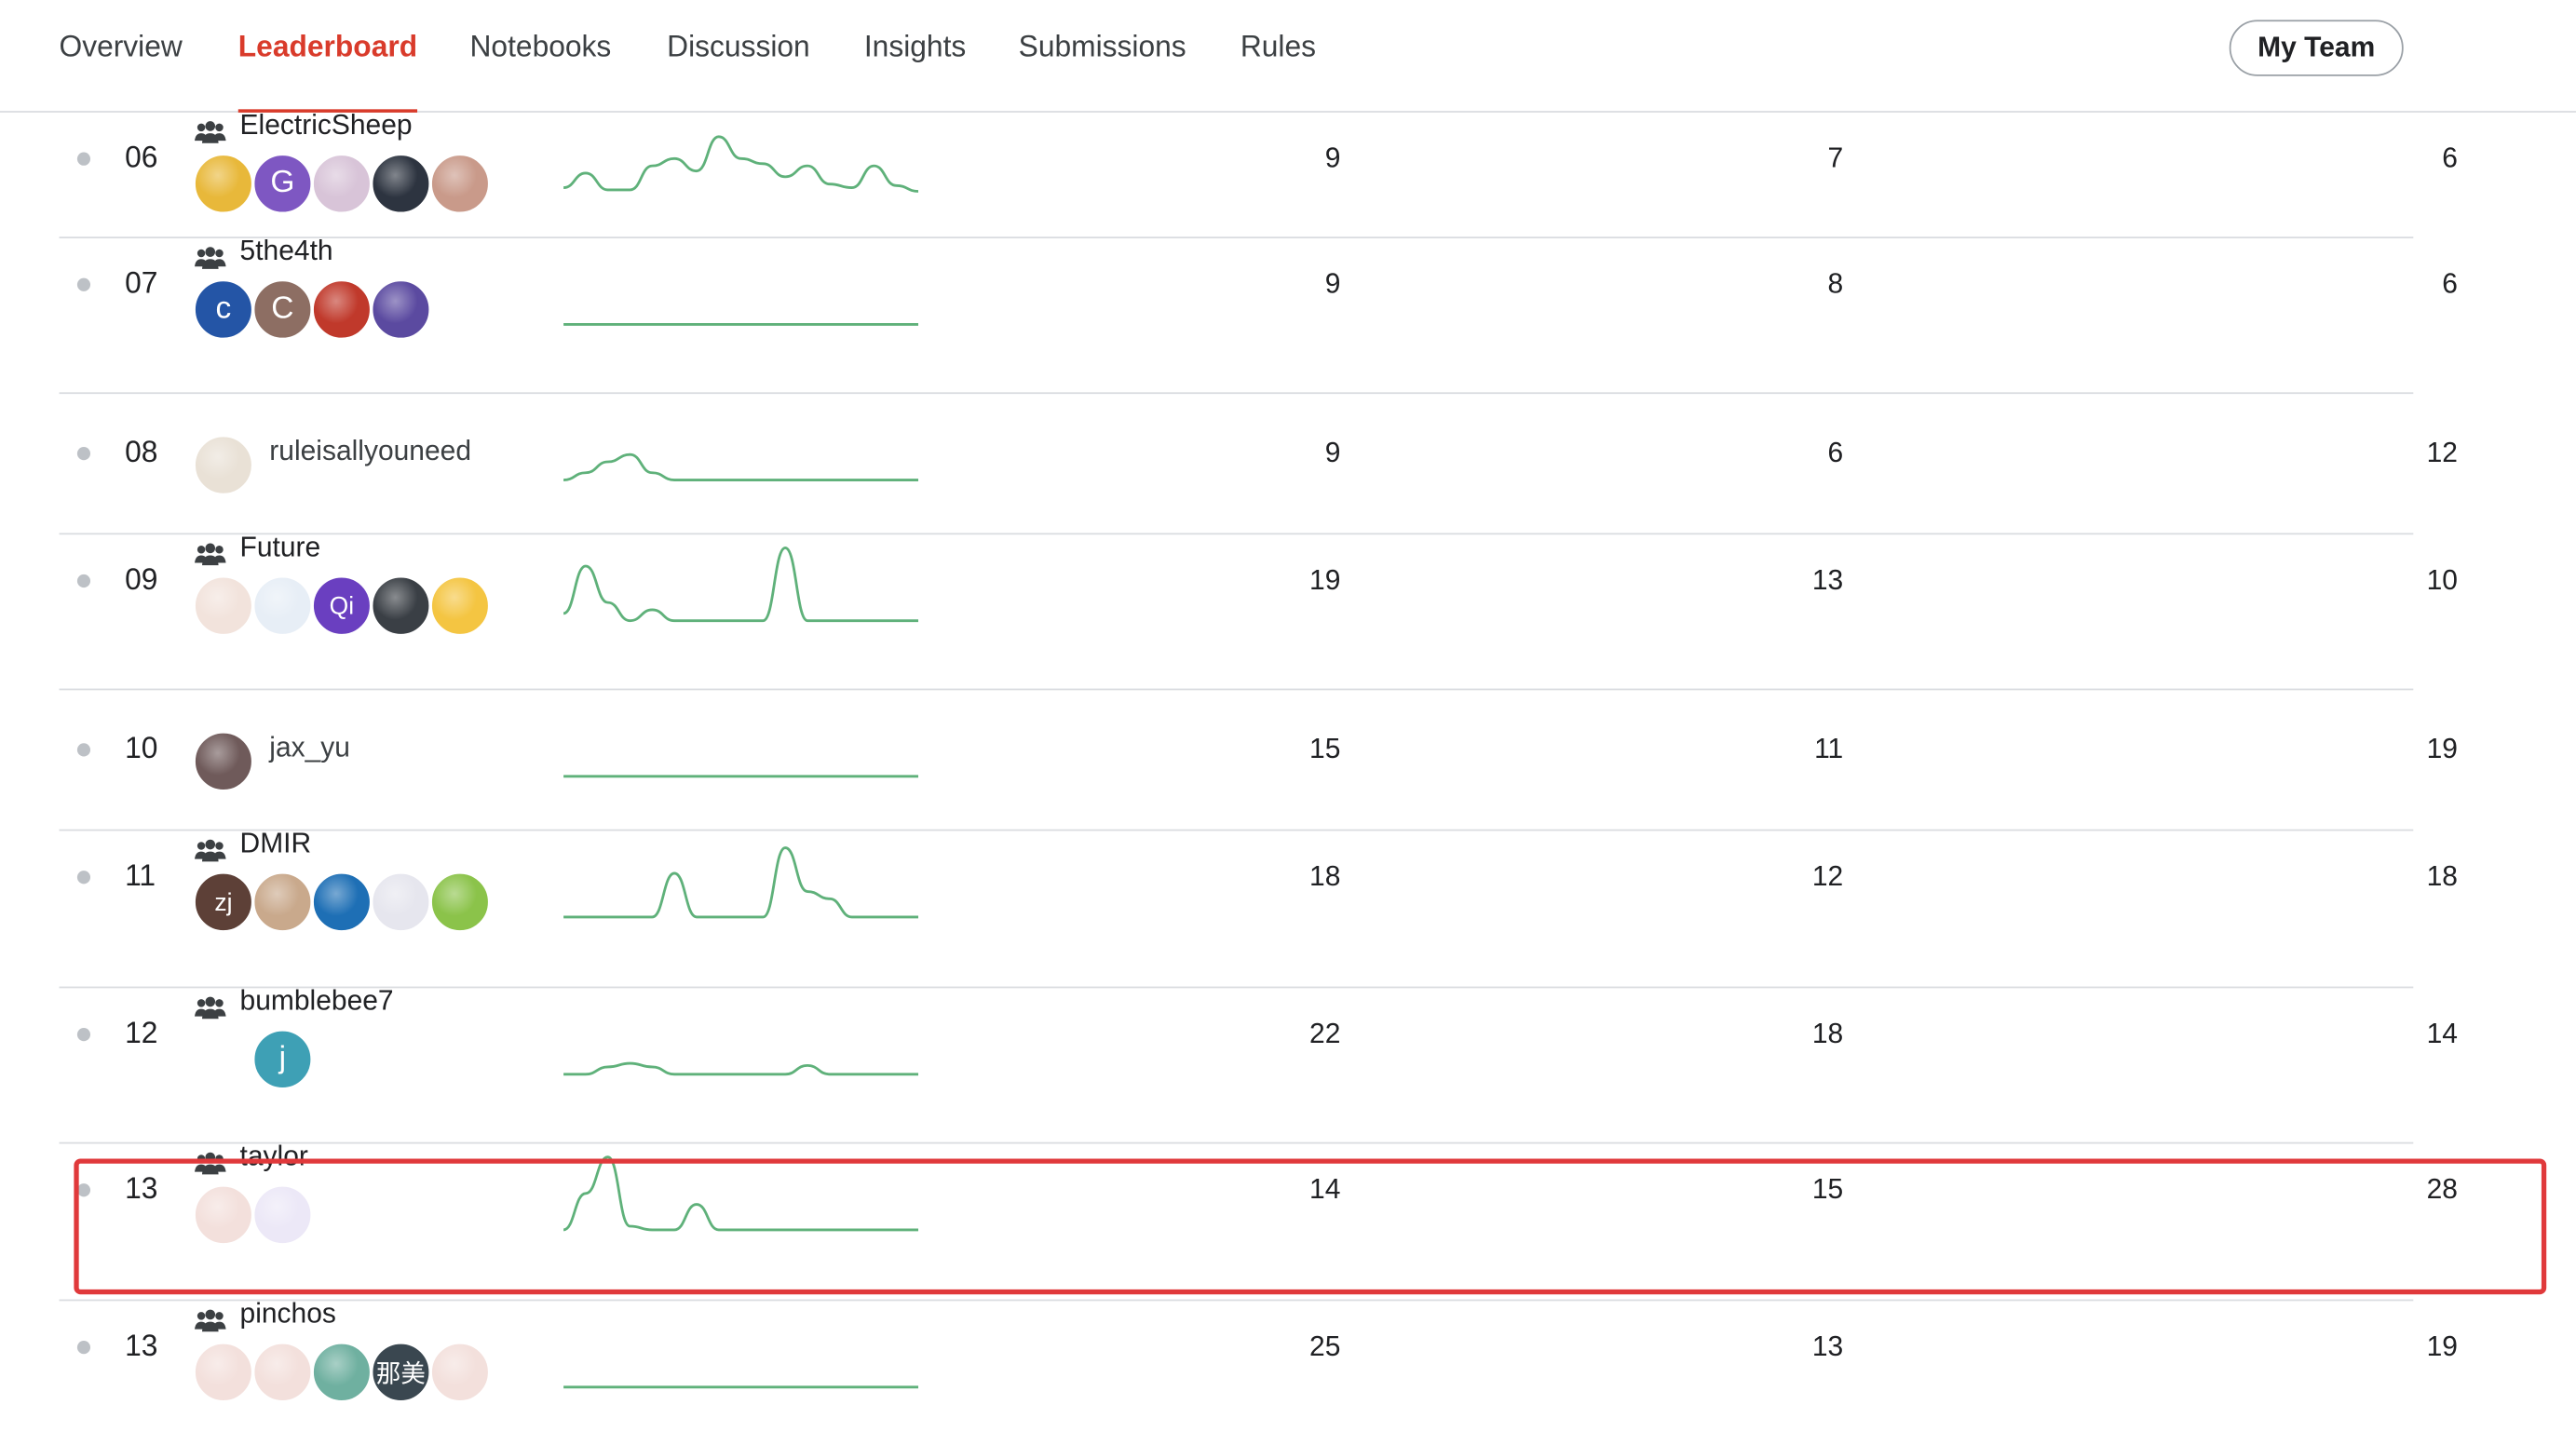 This screenshot has height=1445, width=2576. Describe the element at coordinates (141, 452) in the screenshot. I see `rank-number: 08` at that location.